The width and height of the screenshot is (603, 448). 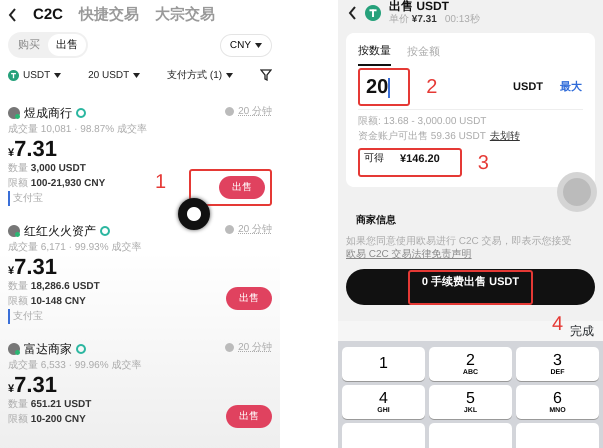 What do you see at coordinates (419, 7) in the screenshot?
I see `page-title: 出售 USDT` at bounding box center [419, 7].